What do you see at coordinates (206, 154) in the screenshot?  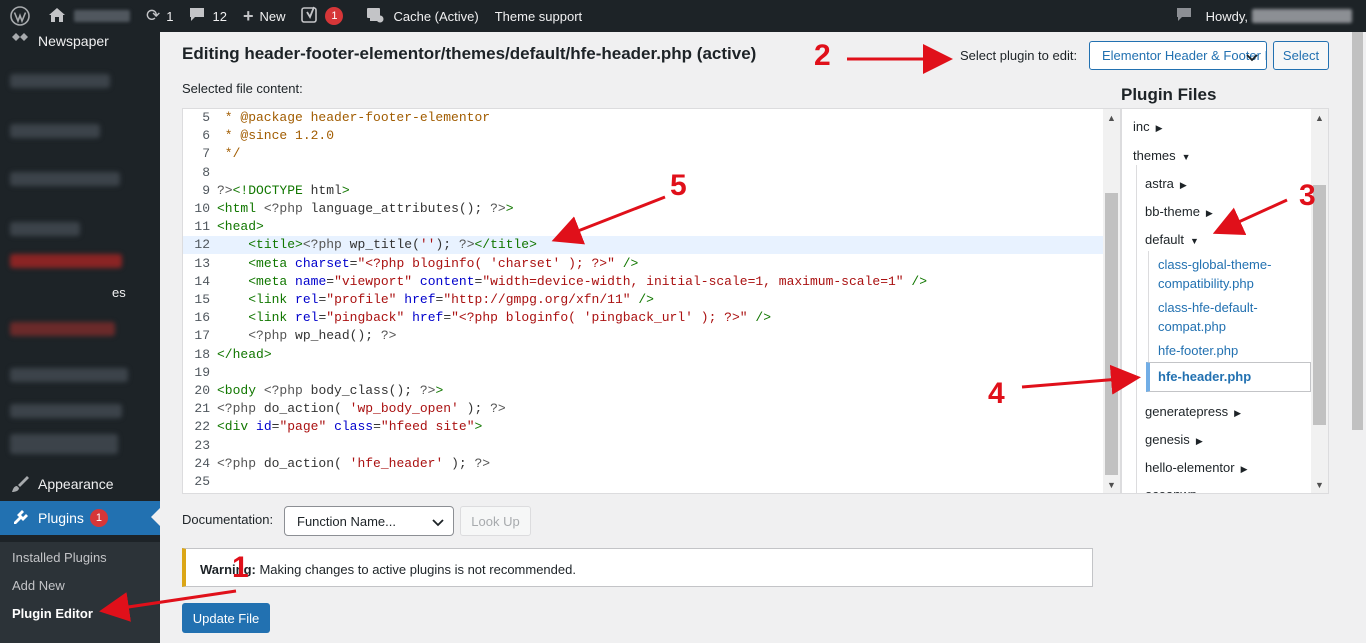 I see `line-number: 7` at bounding box center [206, 154].